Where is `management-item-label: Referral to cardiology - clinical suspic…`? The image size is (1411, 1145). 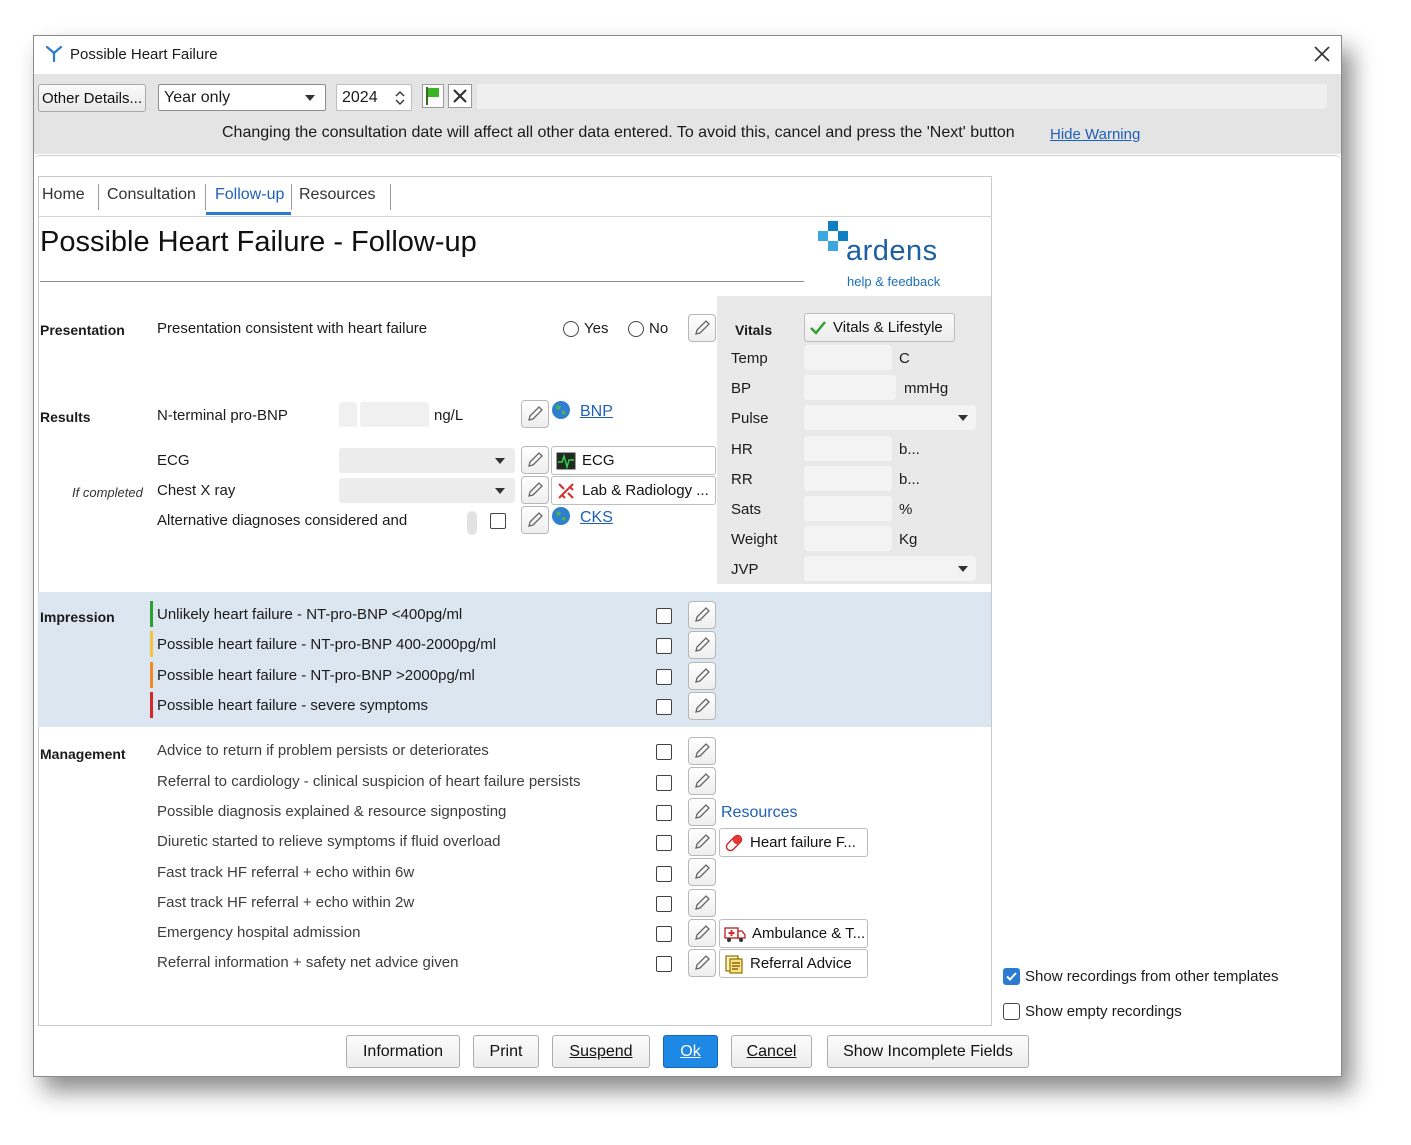
management-item-label: Referral to cardiology - clinical suspic… is located at coordinates (369, 781).